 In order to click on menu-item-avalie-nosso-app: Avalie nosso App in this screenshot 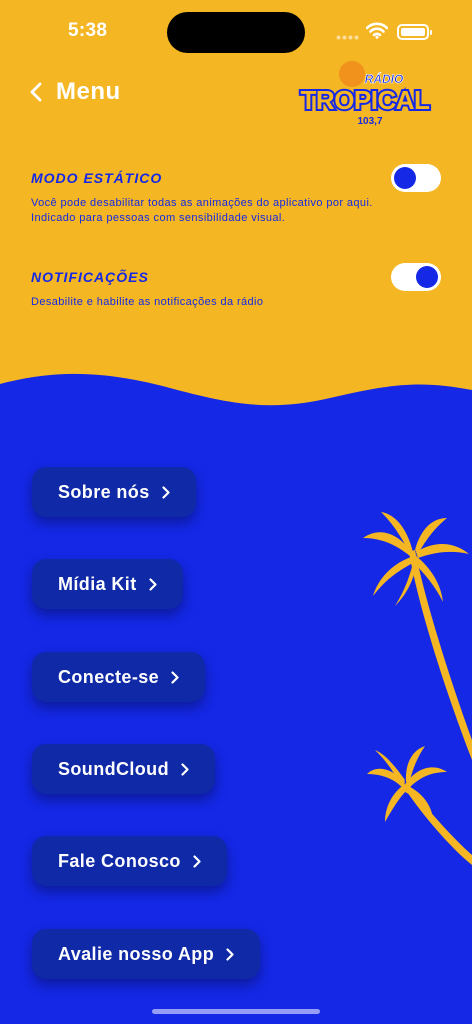, I will do `click(146, 954)`.